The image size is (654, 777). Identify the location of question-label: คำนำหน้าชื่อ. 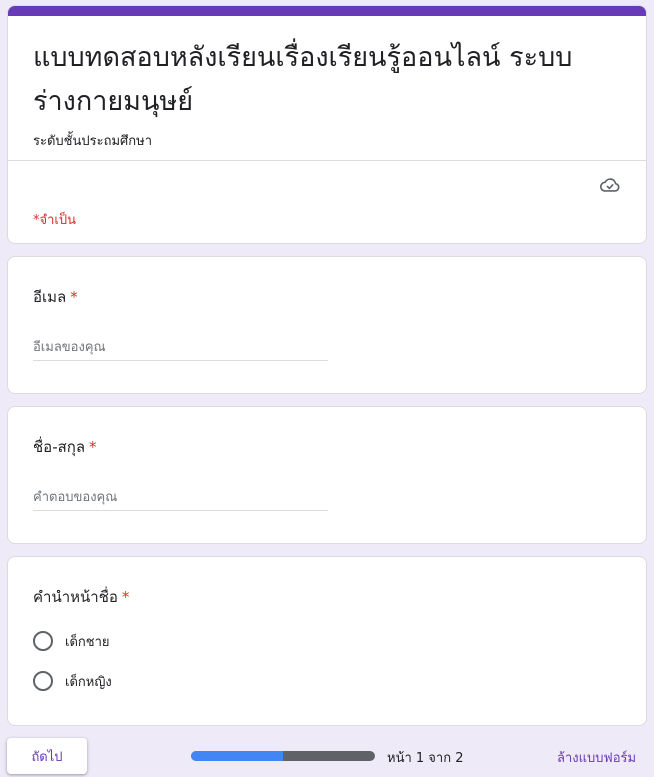
(75, 597).